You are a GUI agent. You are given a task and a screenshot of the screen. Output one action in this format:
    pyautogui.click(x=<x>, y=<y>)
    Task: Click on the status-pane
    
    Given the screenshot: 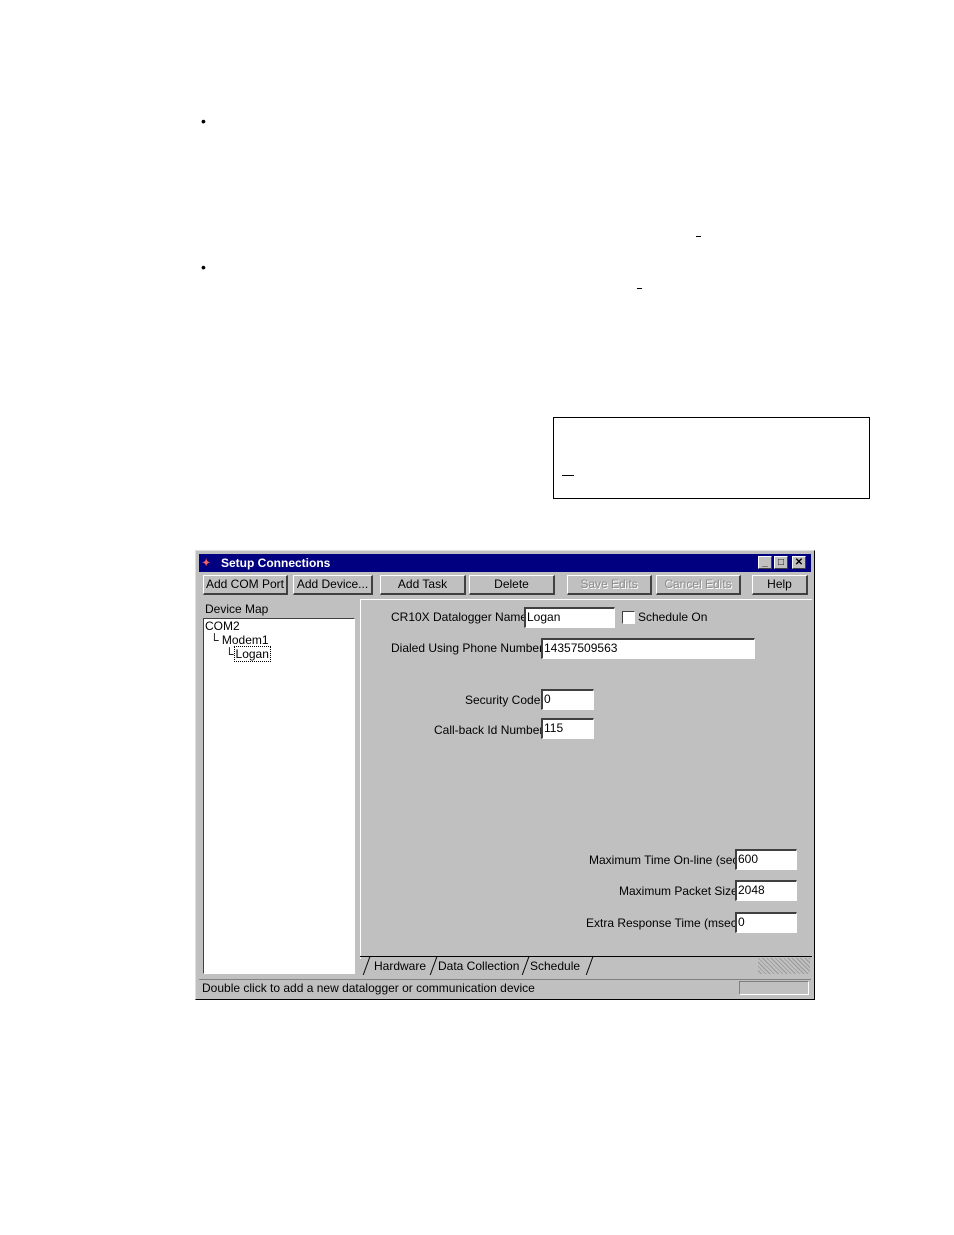 What is the action you would take?
    pyautogui.click(x=774, y=988)
    